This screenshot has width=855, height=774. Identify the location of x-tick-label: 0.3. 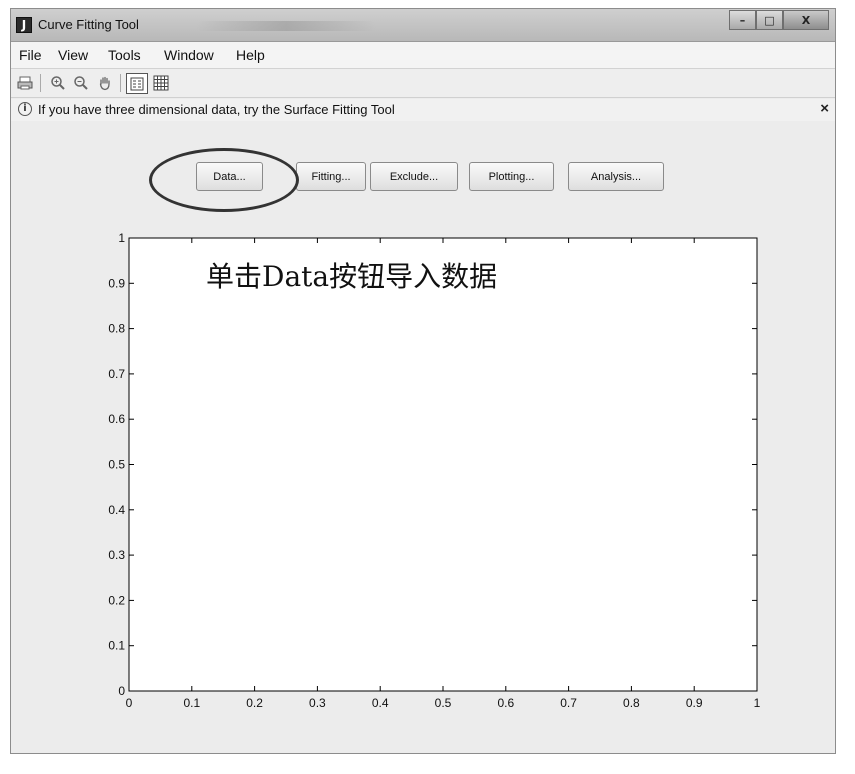
(317, 703).